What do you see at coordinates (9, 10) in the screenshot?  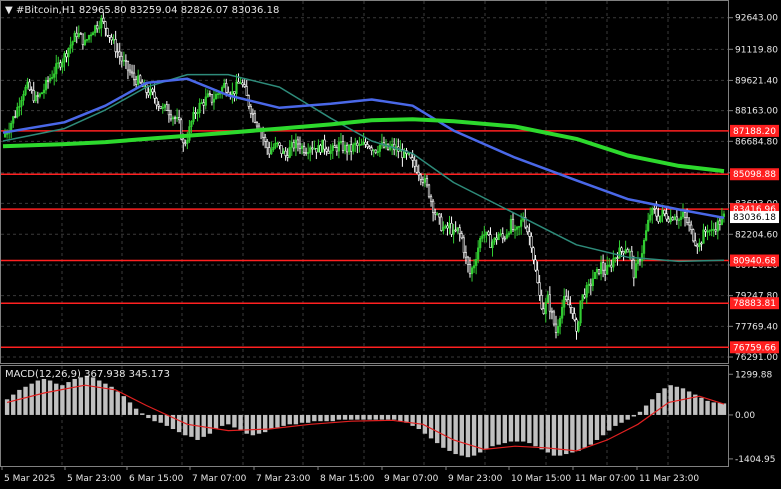 I see `dropdown-arrow-icon: ▼` at bounding box center [9, 10].